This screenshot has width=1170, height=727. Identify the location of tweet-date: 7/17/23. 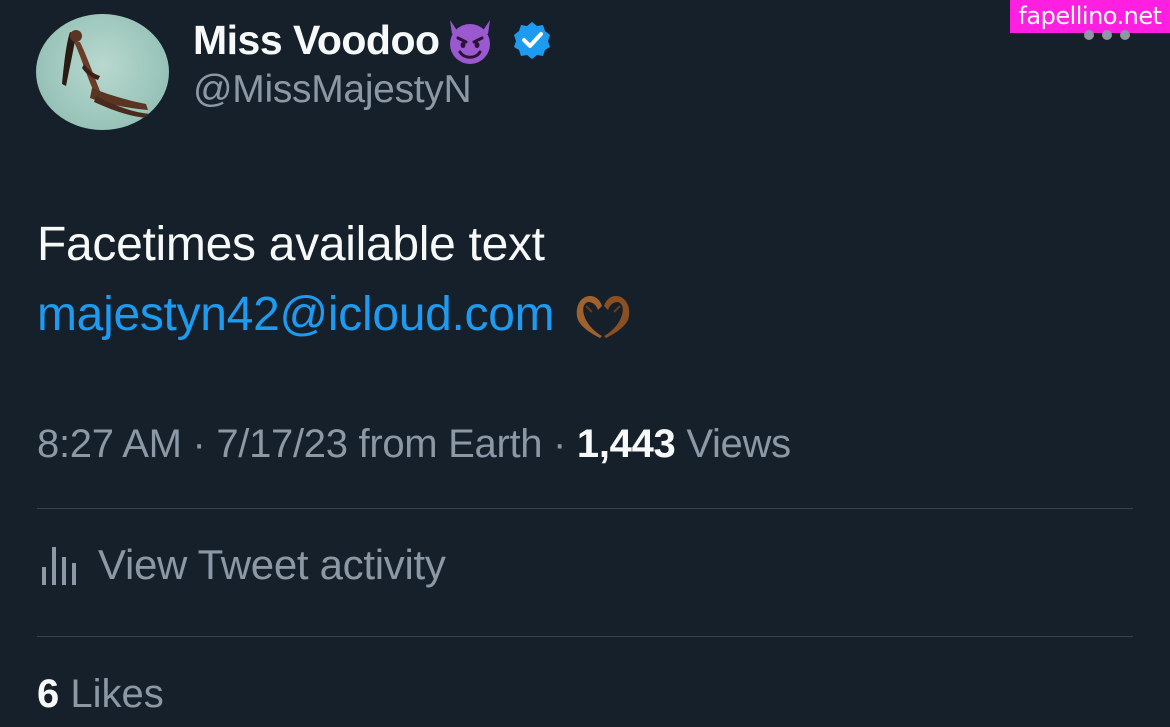
(282, 444).